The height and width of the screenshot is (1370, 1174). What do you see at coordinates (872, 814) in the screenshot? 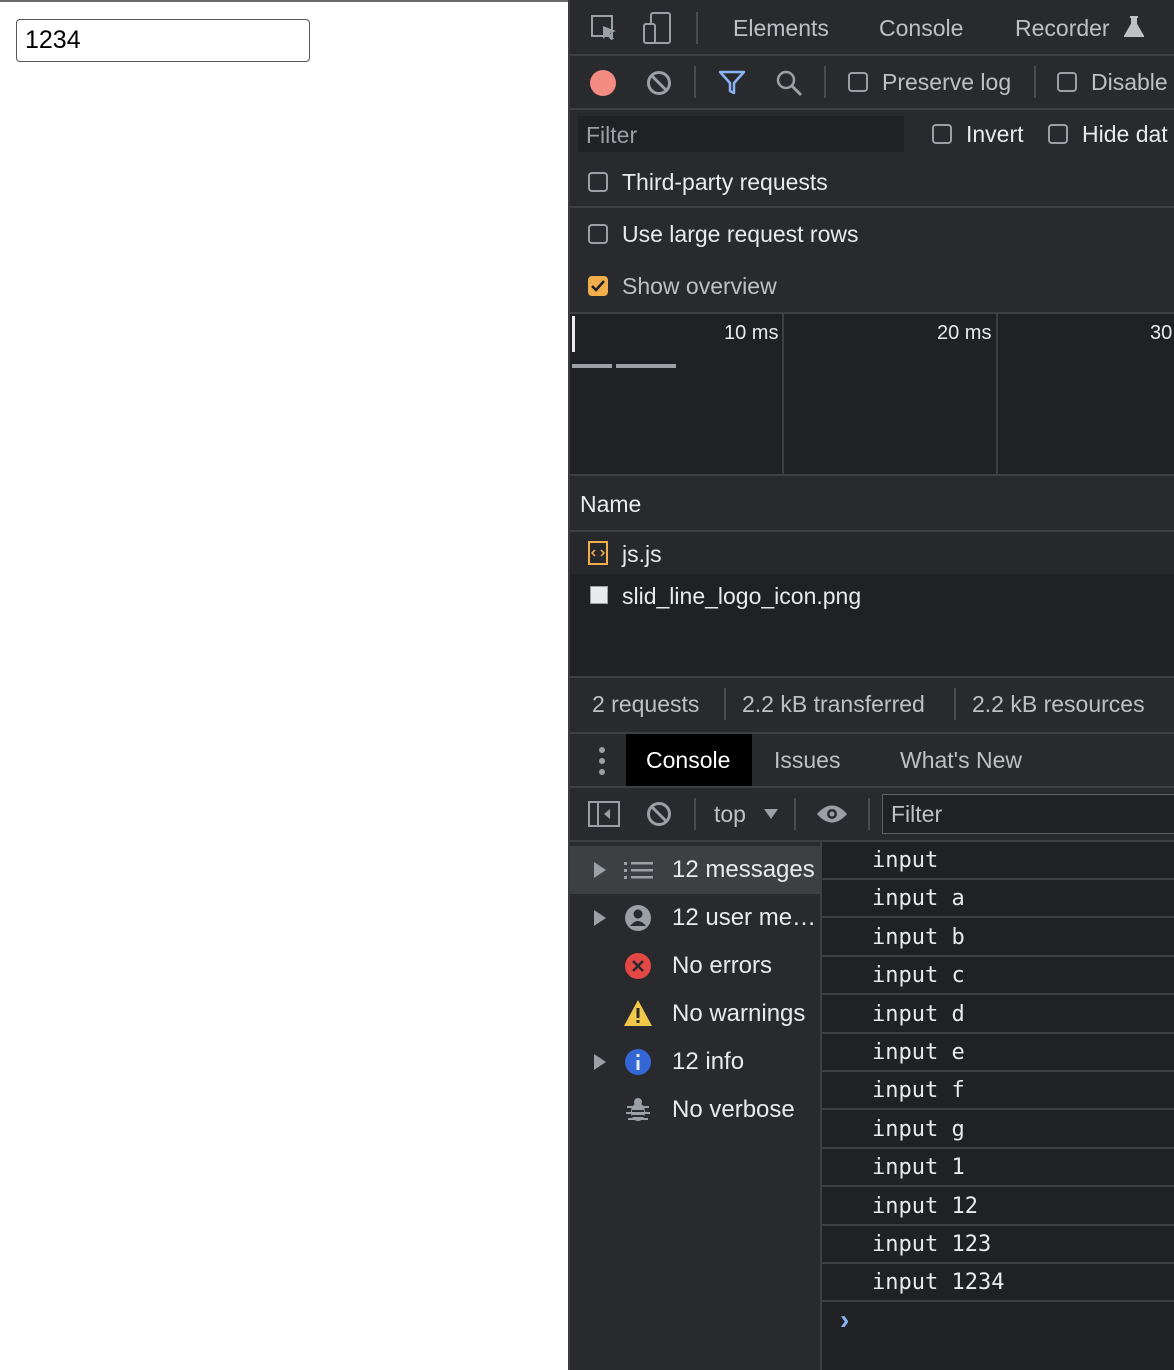
I see `console-toolbar: top Filter` at bounding box center [872, 814].